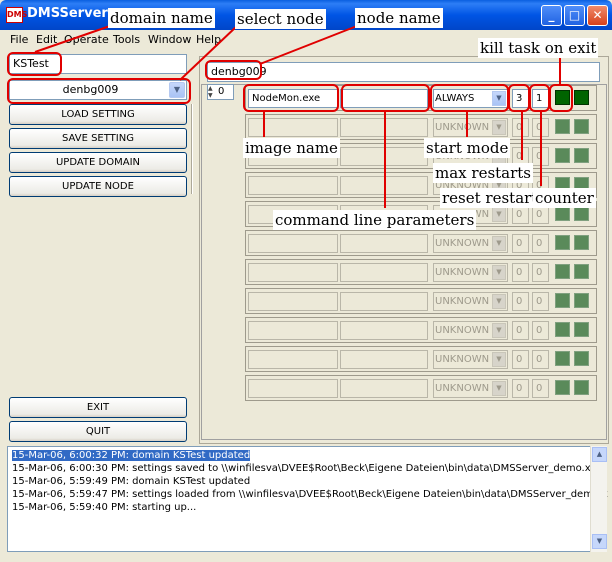 Image resolution: width=612 pixels, height=562 pixels. Describe the element at coordinates (399, 18) in the screenshot. I see `label-node-name: node name` at that location.